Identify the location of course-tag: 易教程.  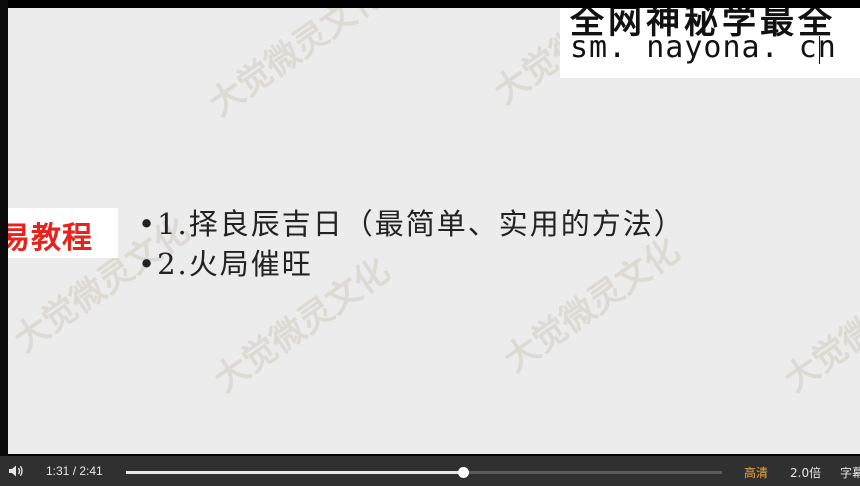
(63, 233).